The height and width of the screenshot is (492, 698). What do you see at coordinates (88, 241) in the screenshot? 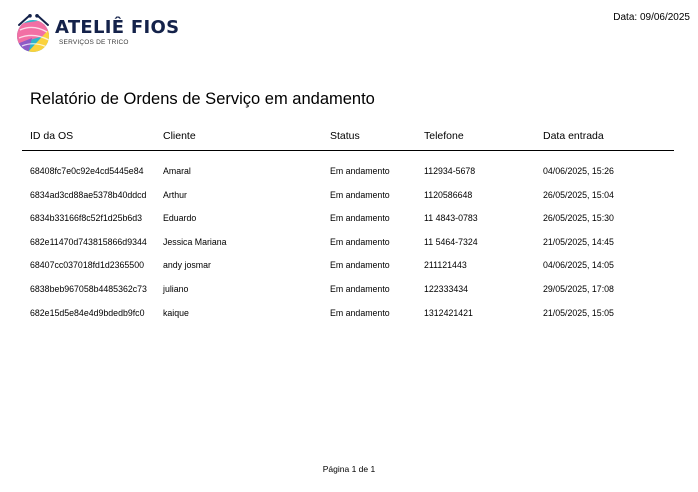
I see `cell-os-id: 682e11470d743815866d9344` at bounding box center [88, 241].